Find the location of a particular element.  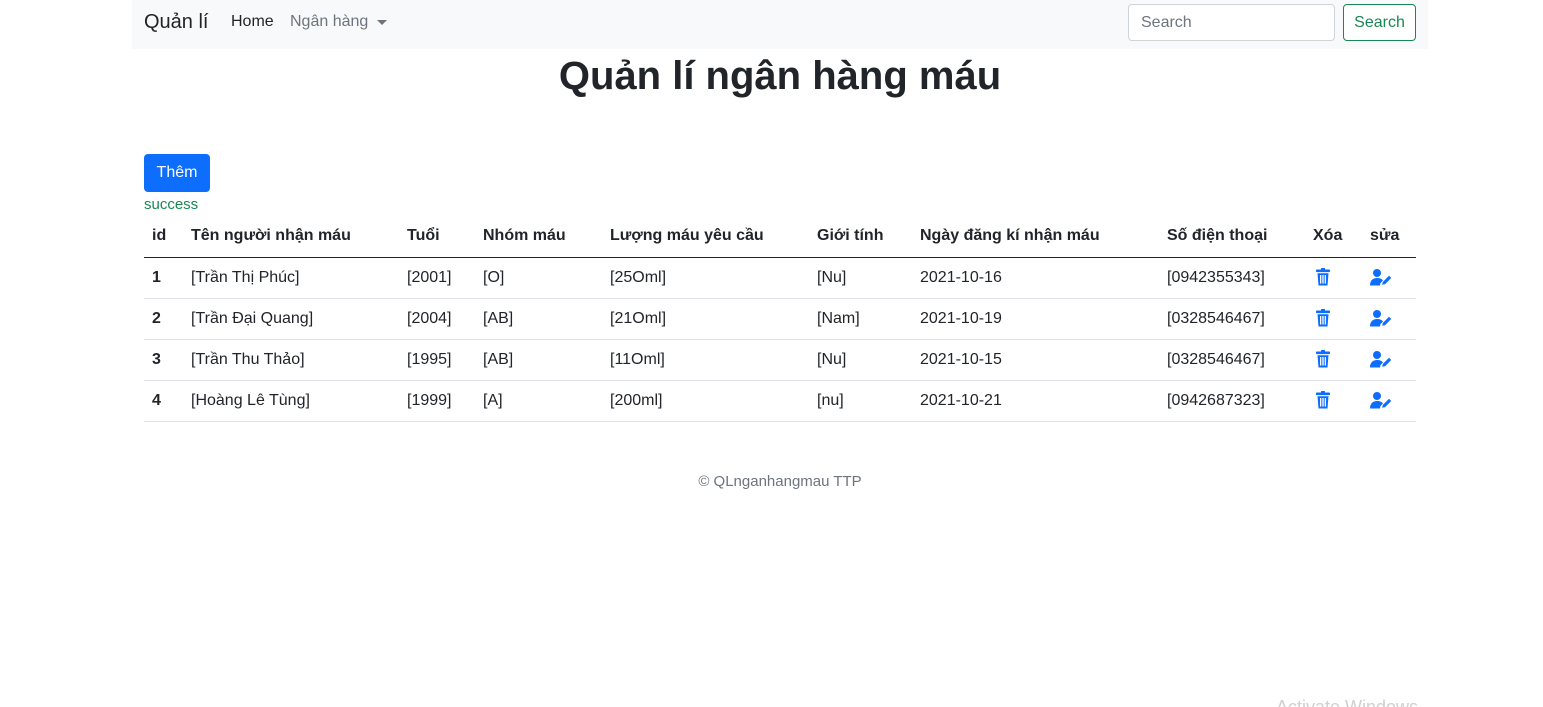

cell-name: [Trần Thu Thảo] is located at coordinates (291, 360).